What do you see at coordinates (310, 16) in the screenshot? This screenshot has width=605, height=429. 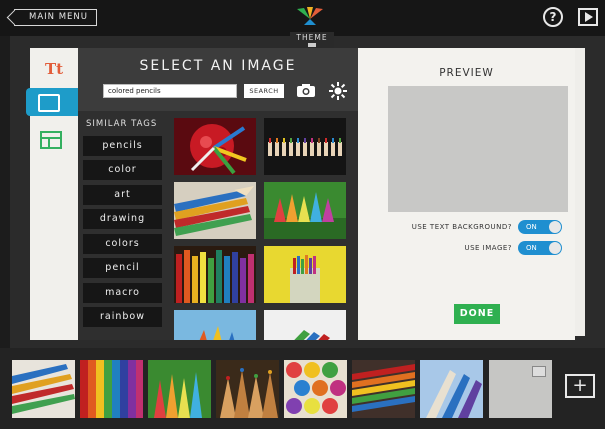 I see `app-logo-icon` at bounding box center [310, 16].